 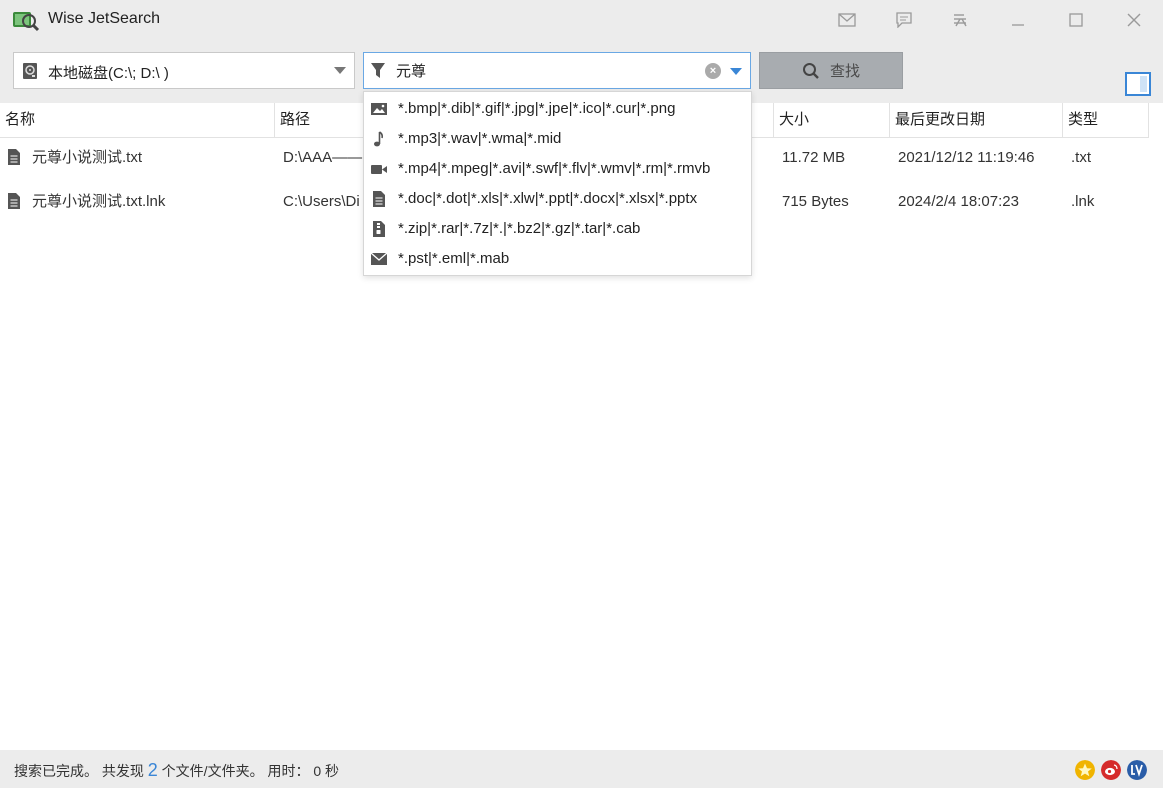 I want to click on cell-size: 11.72 MB, so click(x=814, y=157).